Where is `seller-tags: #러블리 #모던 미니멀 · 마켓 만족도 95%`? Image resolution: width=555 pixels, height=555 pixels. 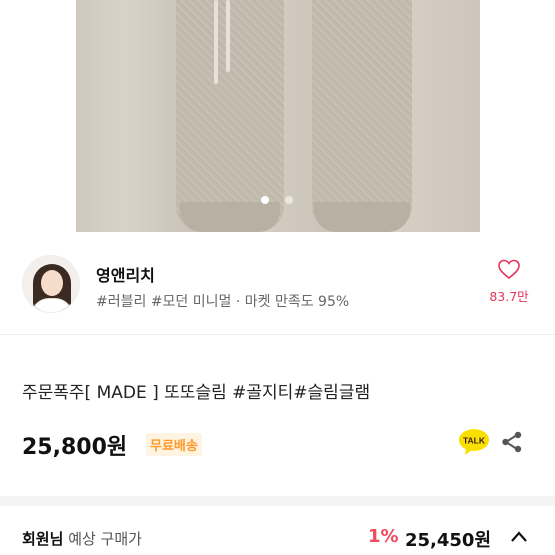 seller-tags: #러블리 #모던 미니멀 · 마켓 만족도 95% is located at coordinates (223, 302).